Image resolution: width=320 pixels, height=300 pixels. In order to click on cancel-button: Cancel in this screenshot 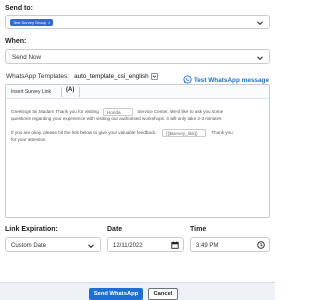, I will do `click(163, 294)`.